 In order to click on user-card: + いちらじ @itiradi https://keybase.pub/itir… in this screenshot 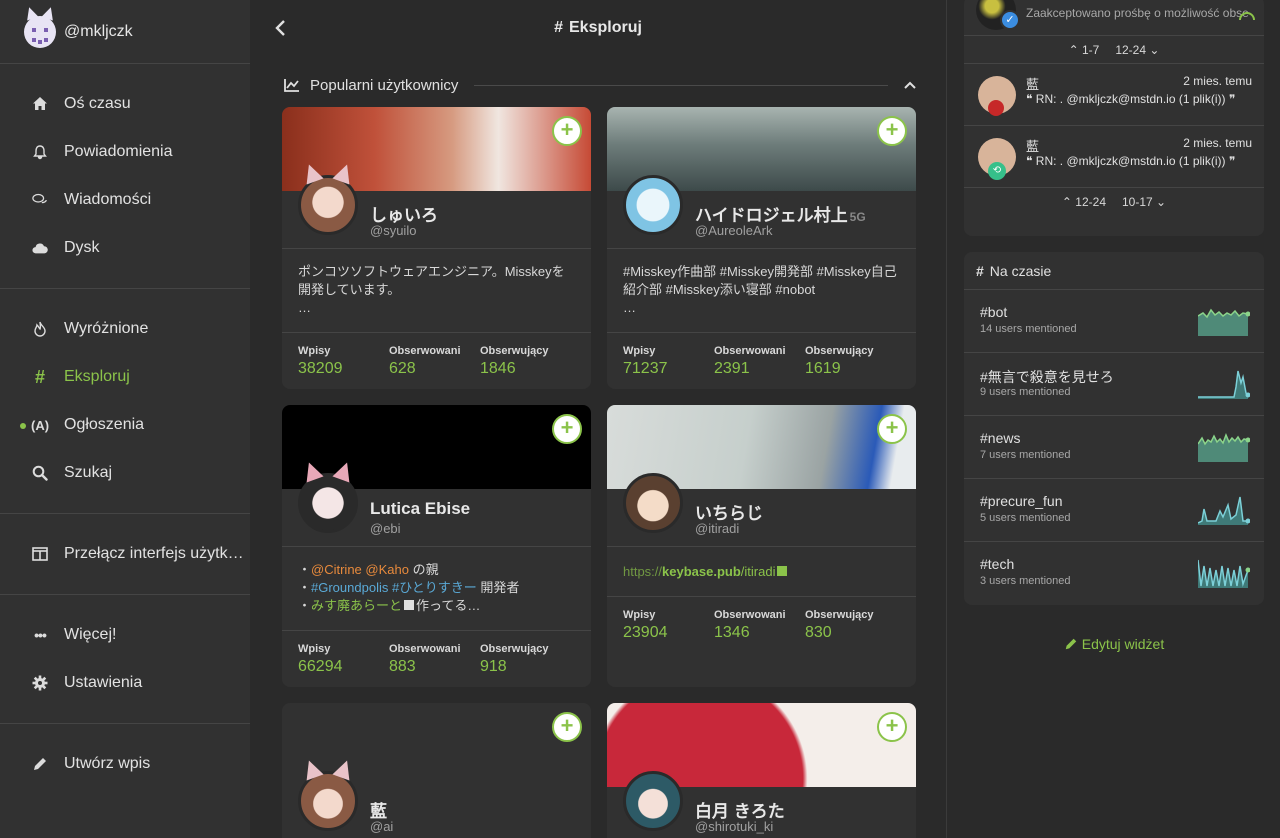, I will do `click(761, 546)`.